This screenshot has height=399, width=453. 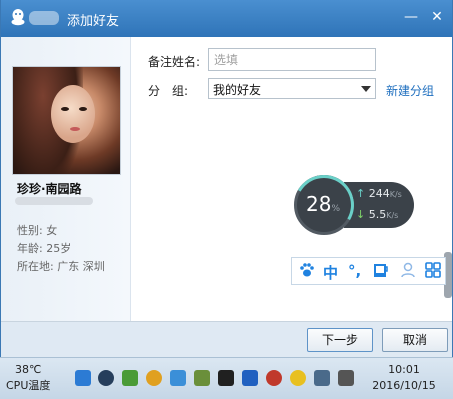 What do you see at coordinates (361, 193) in the screenshot?
I see `arrow-up-icon: ↑` at bounding box center [361, 193].